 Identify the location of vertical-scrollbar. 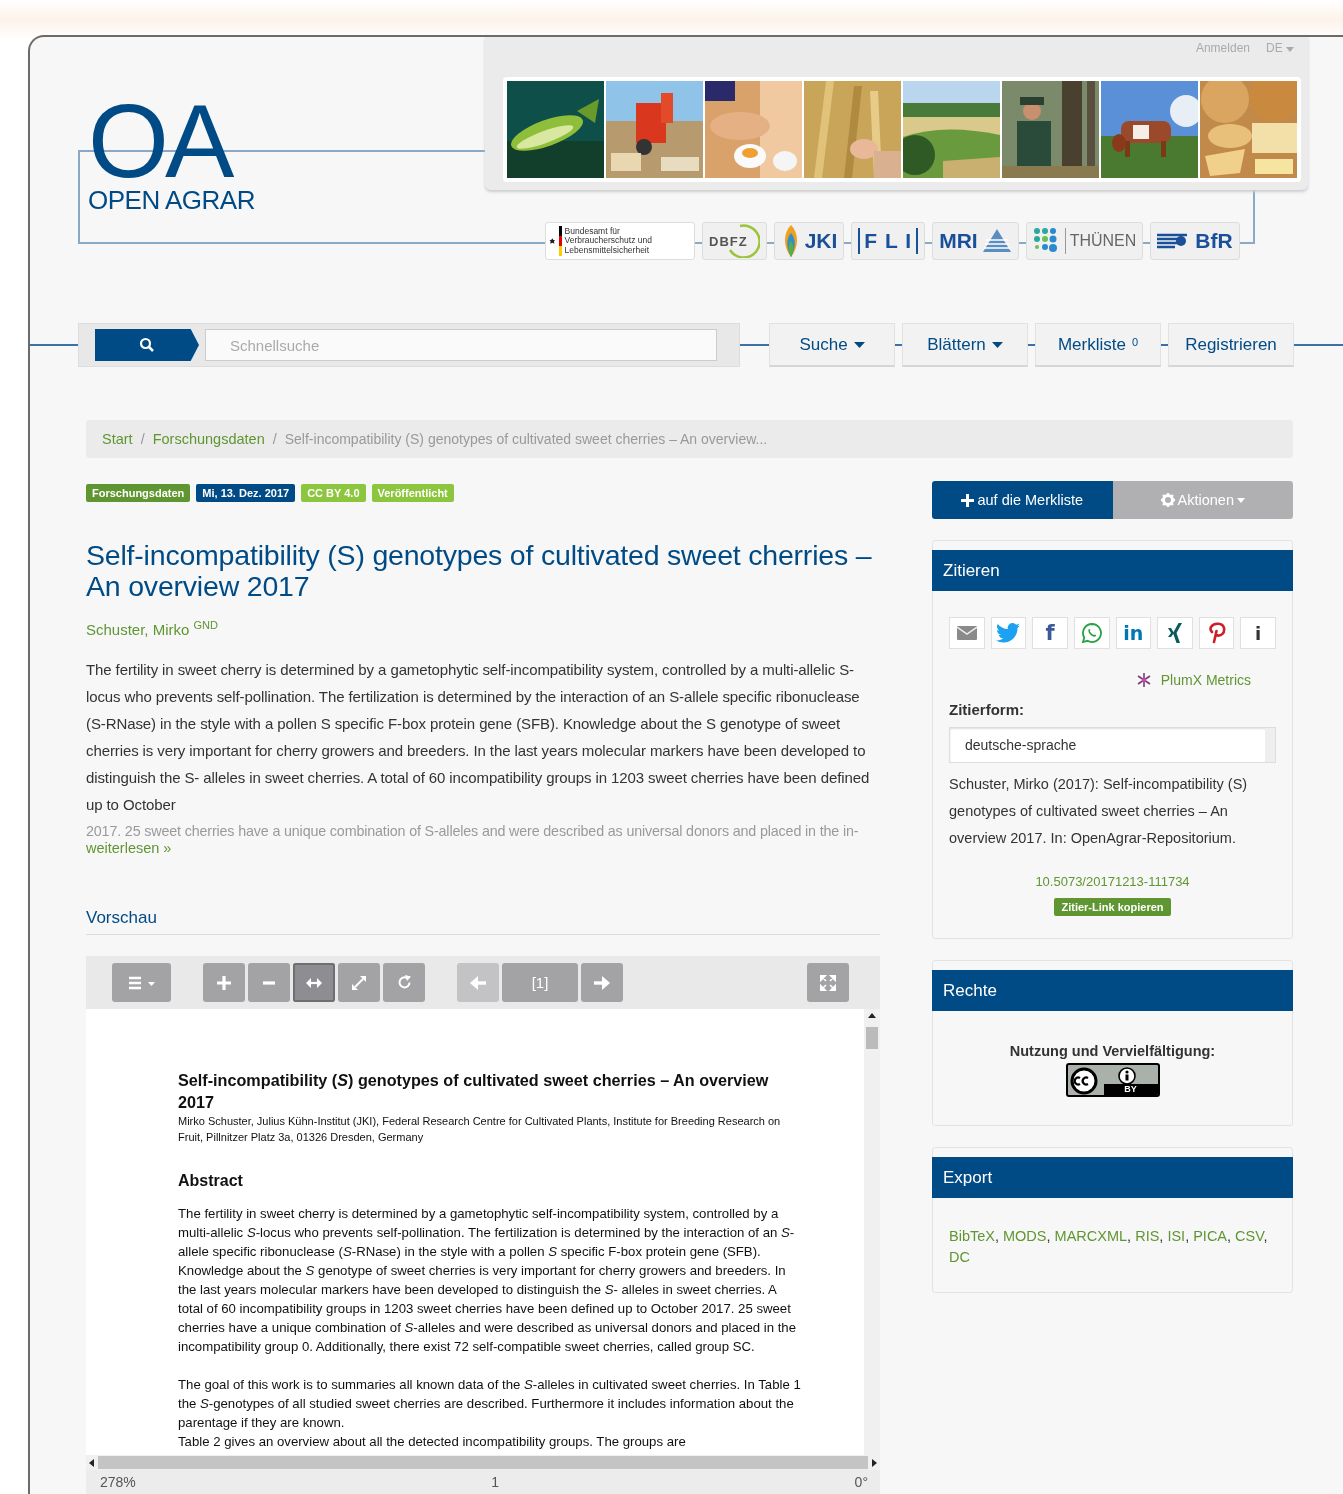
(872, 1232).